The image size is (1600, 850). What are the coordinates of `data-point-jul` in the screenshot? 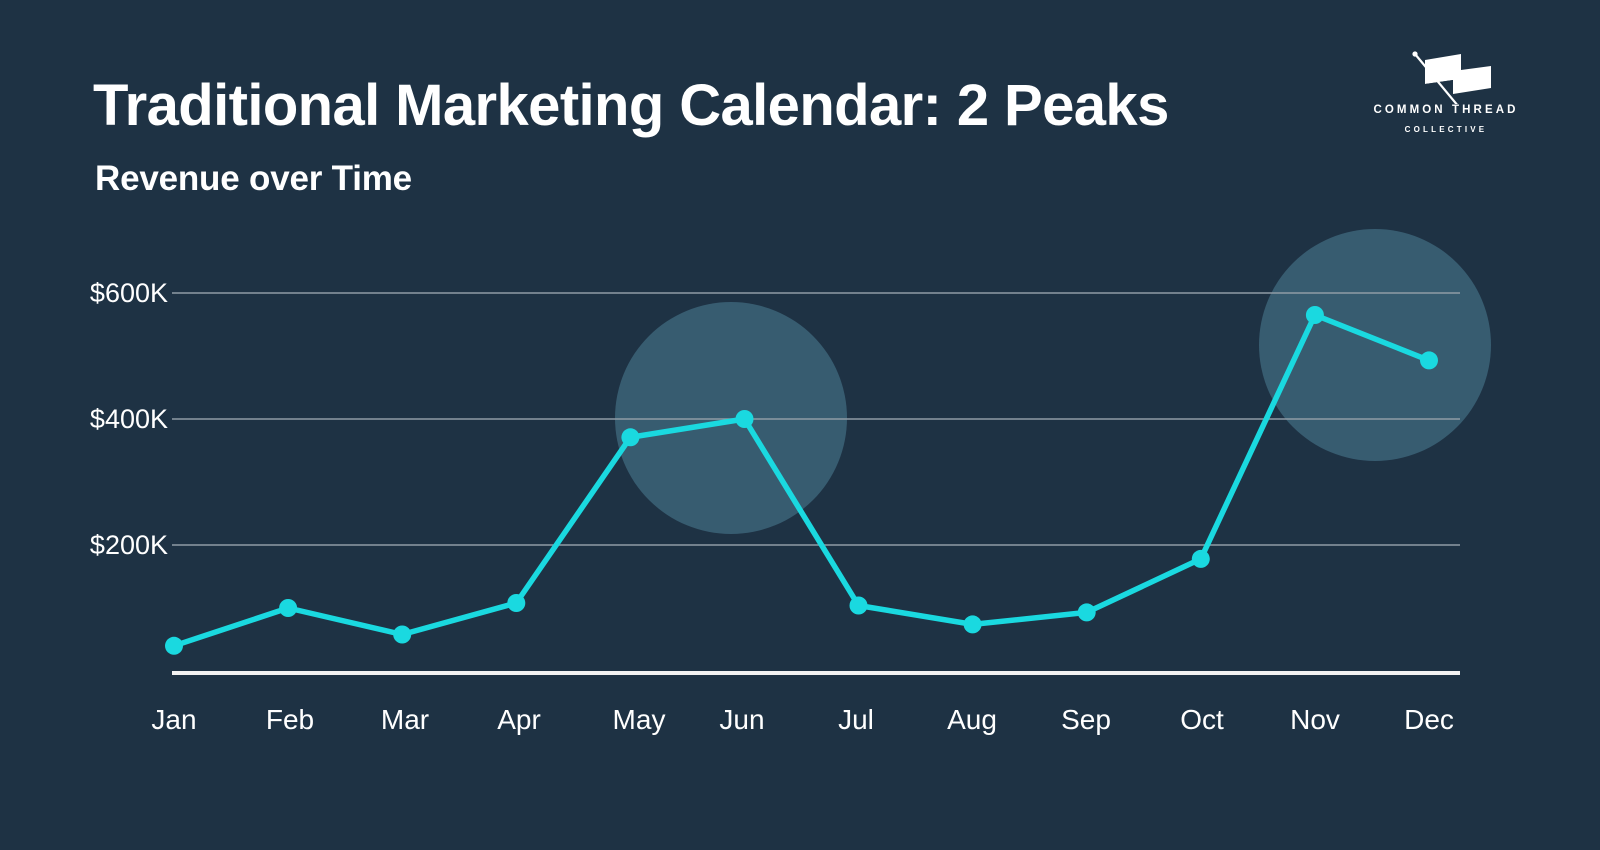 It's located at (858, 605).